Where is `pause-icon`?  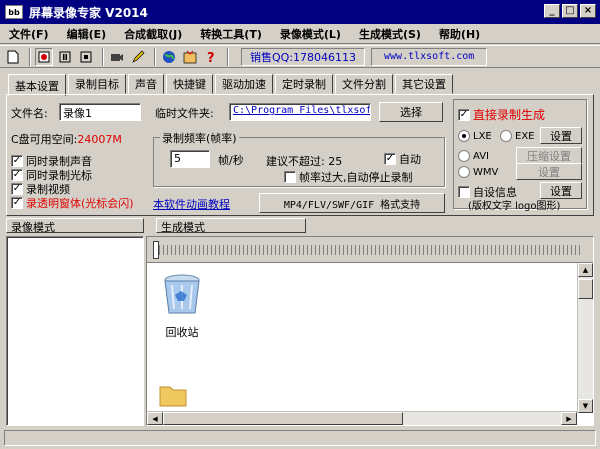
pause-icon is located at coordinates (65, 57).